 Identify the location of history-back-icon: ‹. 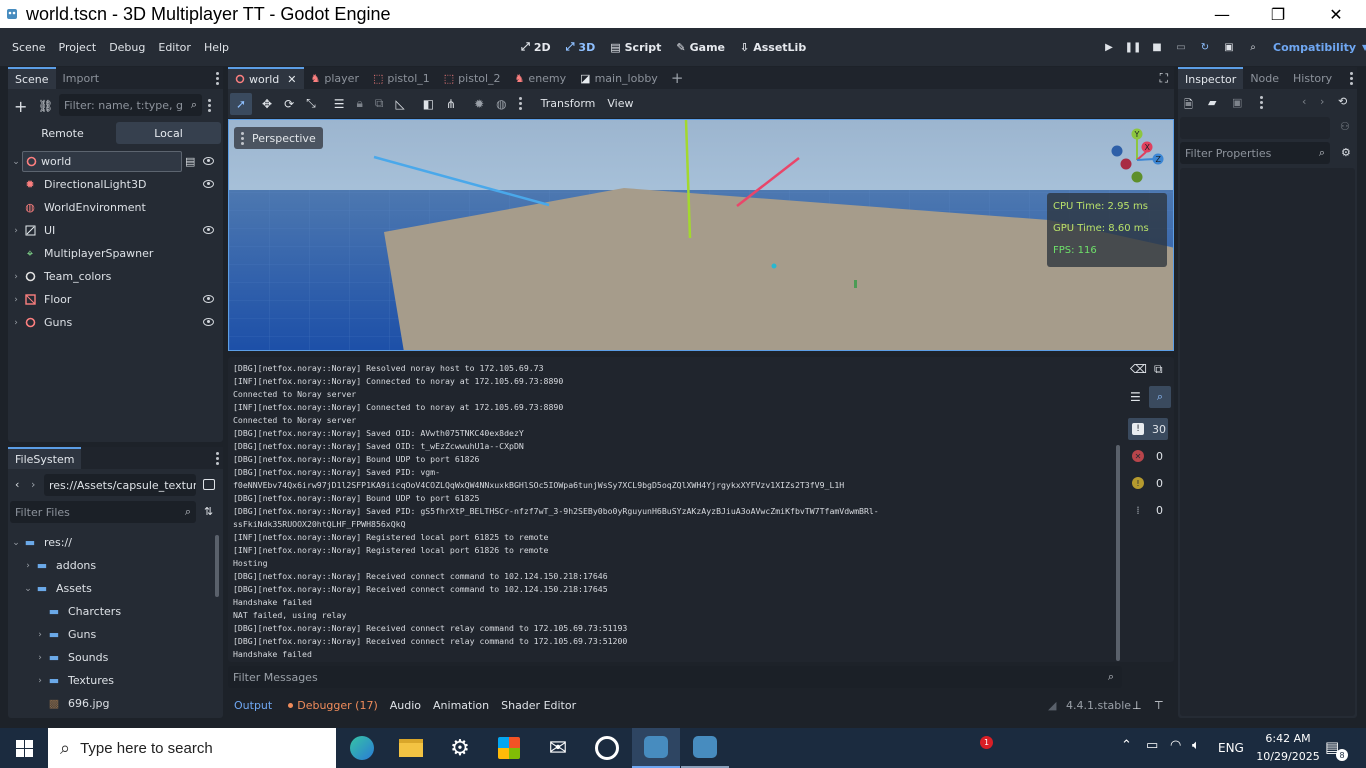
(1304, 101).